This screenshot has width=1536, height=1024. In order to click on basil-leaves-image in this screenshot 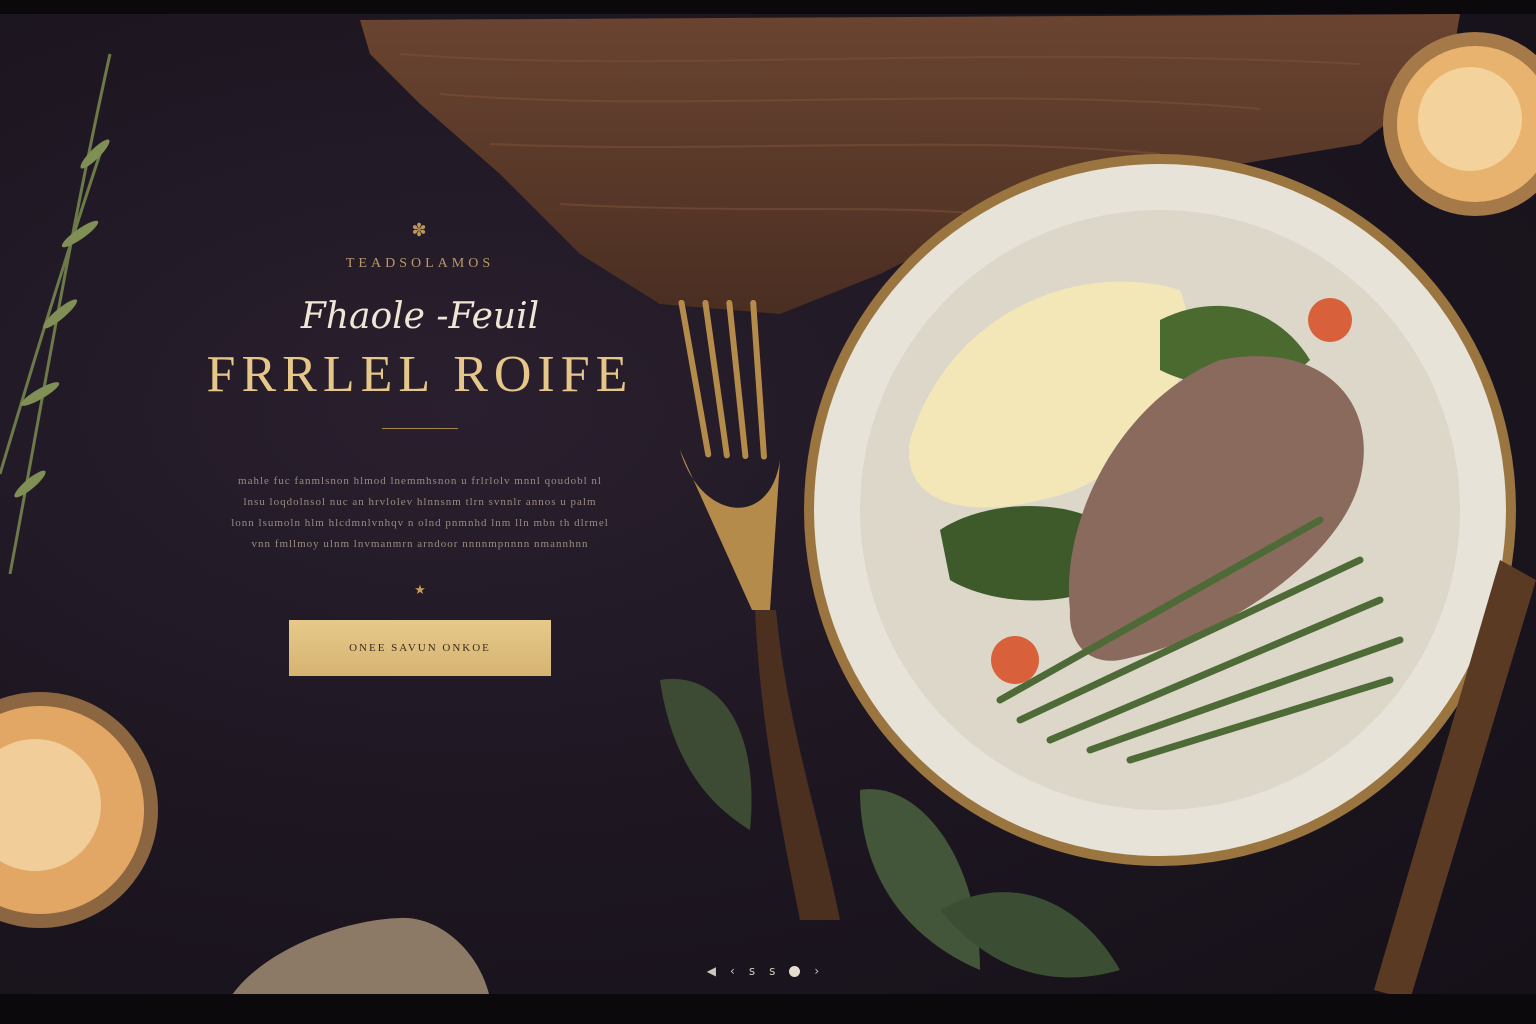, I will do `click(890, 828)`.